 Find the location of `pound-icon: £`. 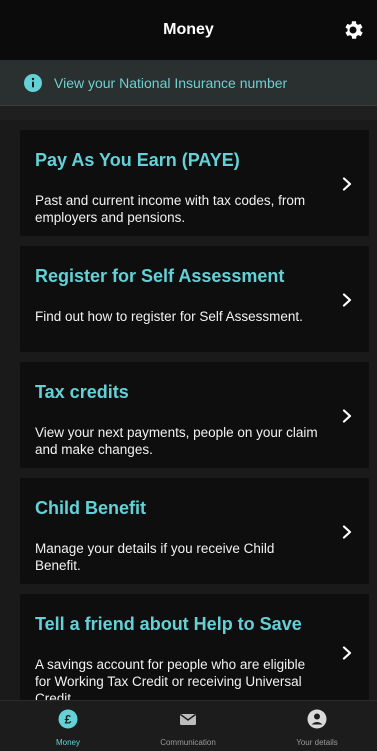

pound-icon: £ is located at coordinates (68, 719).